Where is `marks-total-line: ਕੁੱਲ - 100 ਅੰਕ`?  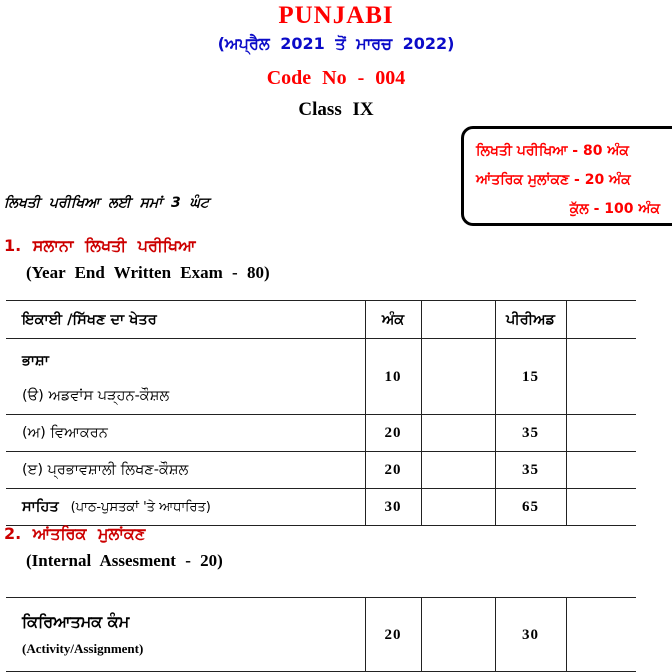 marks-total-line: ਕੁੱਲ - 100 ਅੰਕ is located at coordinates (614, 209).